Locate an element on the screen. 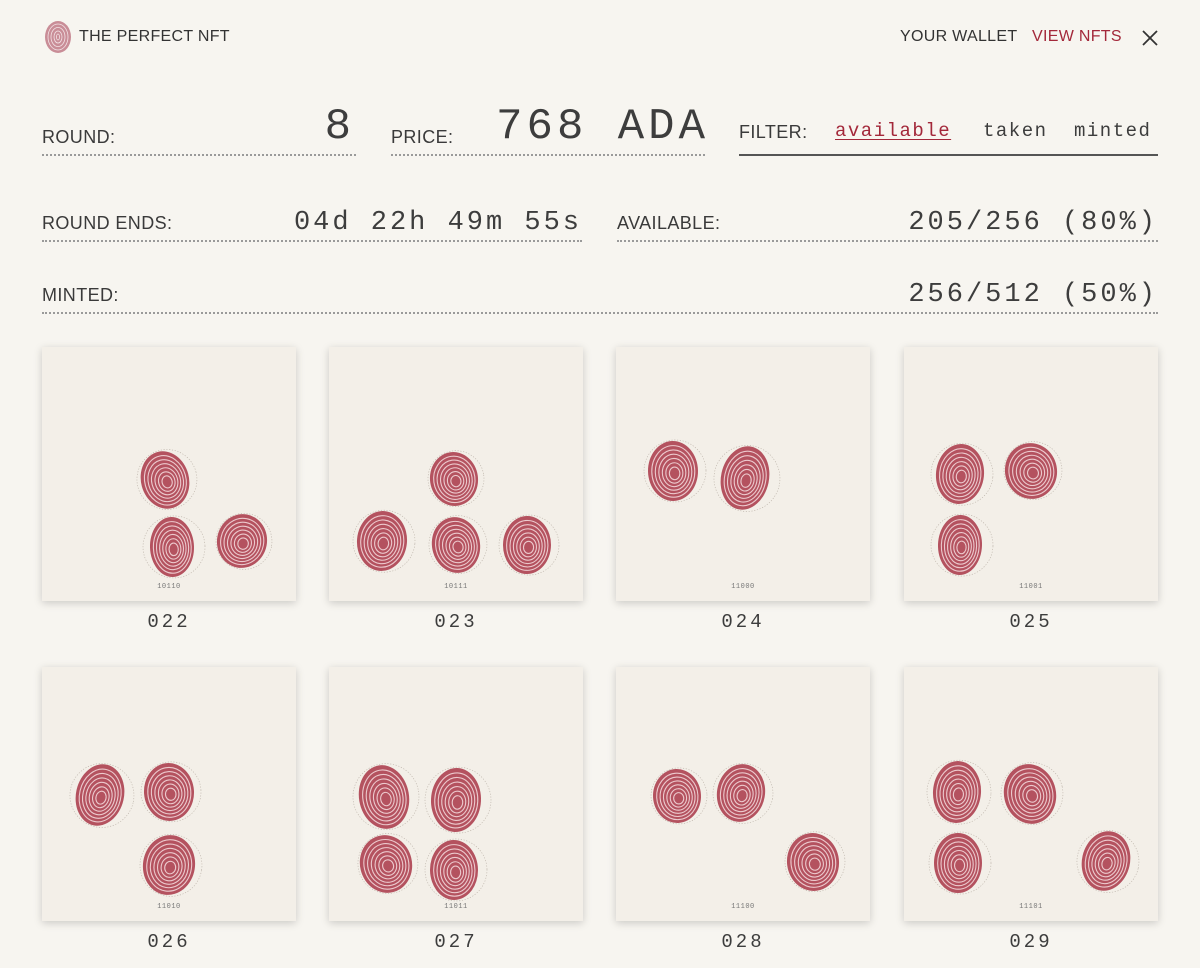 The width and height of the screenshot is (1200, 968). round-label: ROUND: is located at coordinates (79, 137).